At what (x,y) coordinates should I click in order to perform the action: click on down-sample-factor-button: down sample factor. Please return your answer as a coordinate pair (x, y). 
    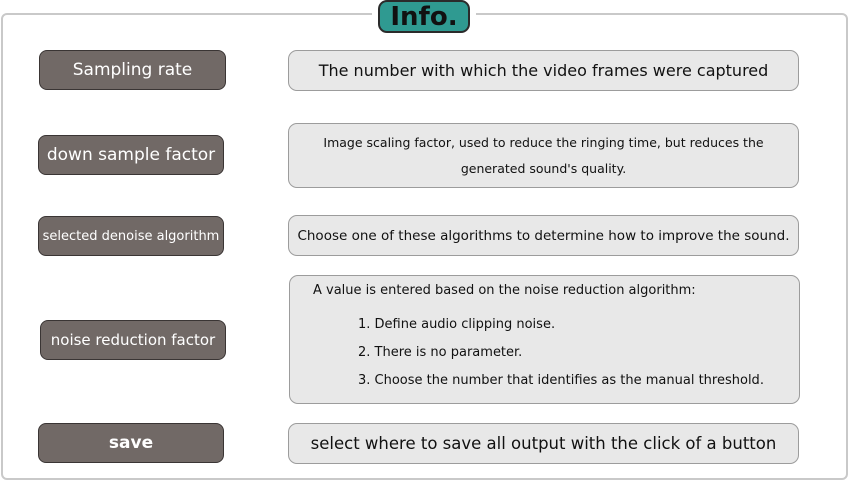
    Looking at the image, I should click on (131, 155).